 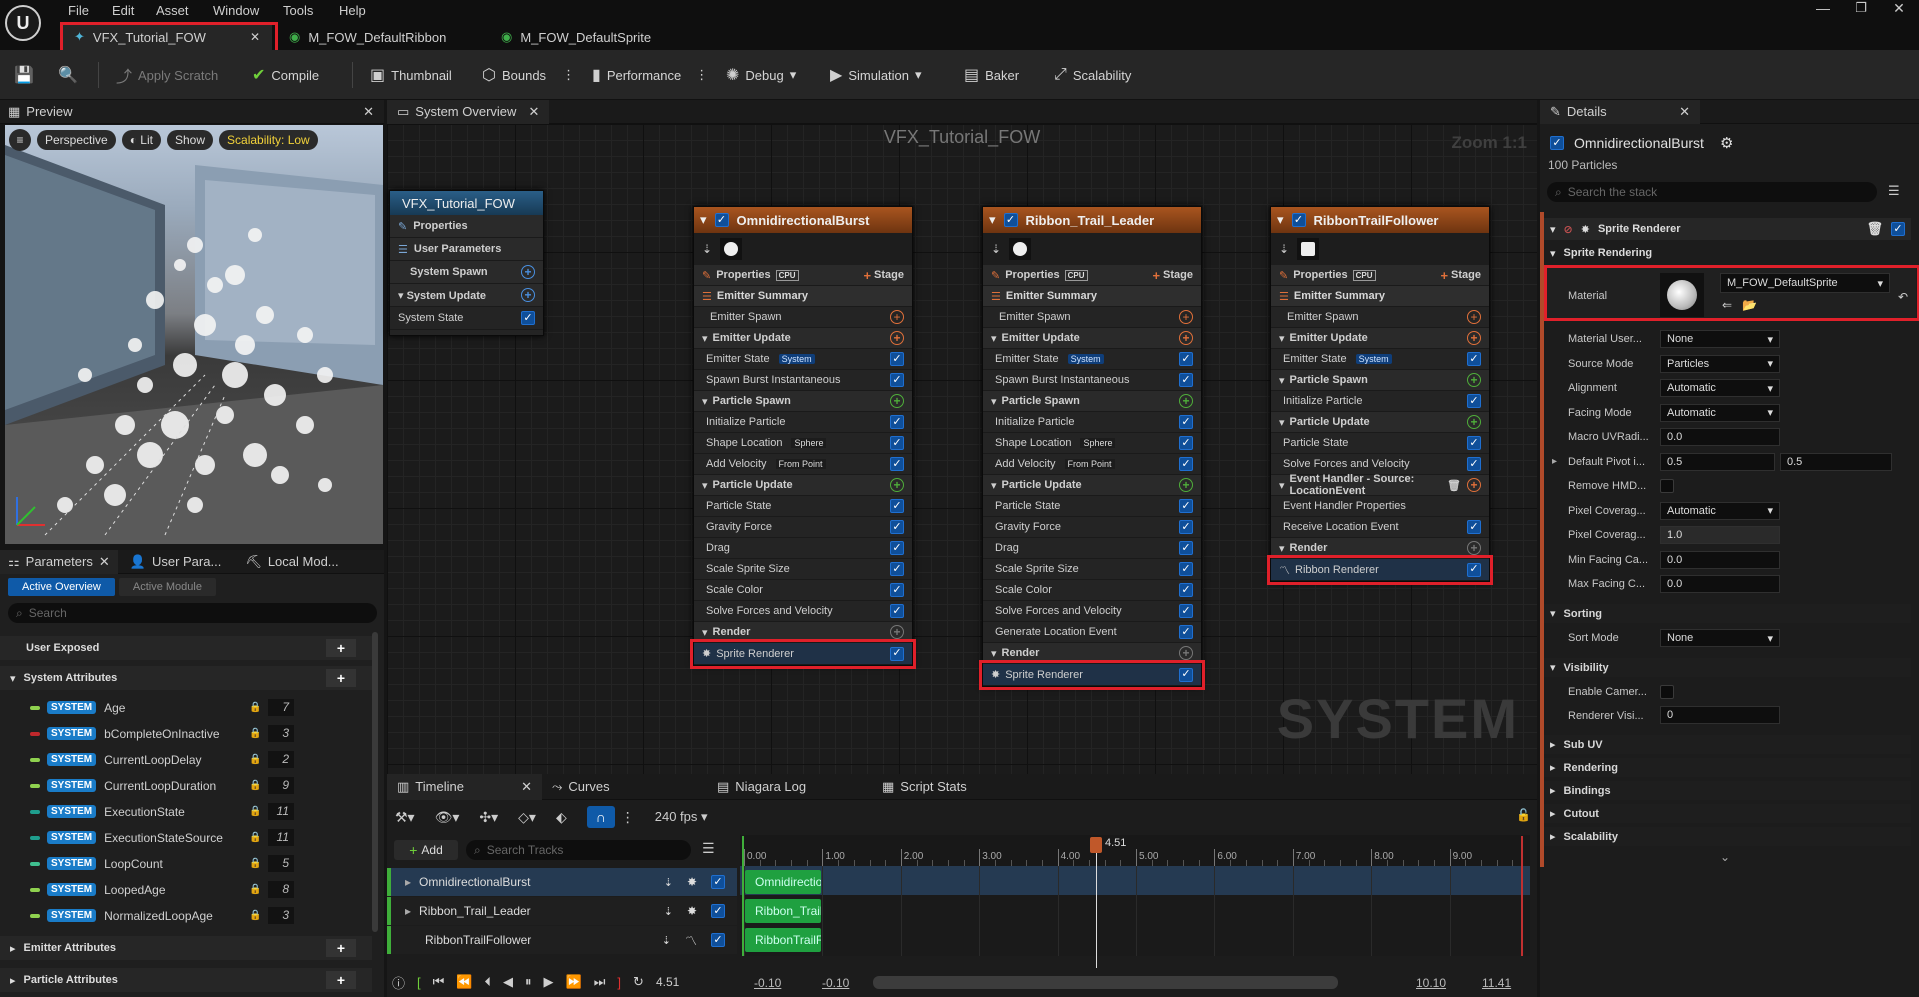 What do you see at coordinates (527, 817) in the screenshot?
I see `keyframe-icon: ◇▾` at bounding box center [527, 817].